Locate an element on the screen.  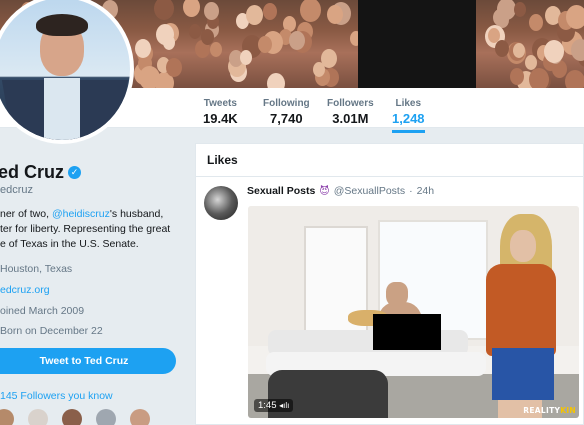
profile-name-row: ed Cruz ✓ is located at coordinates (41, 172).